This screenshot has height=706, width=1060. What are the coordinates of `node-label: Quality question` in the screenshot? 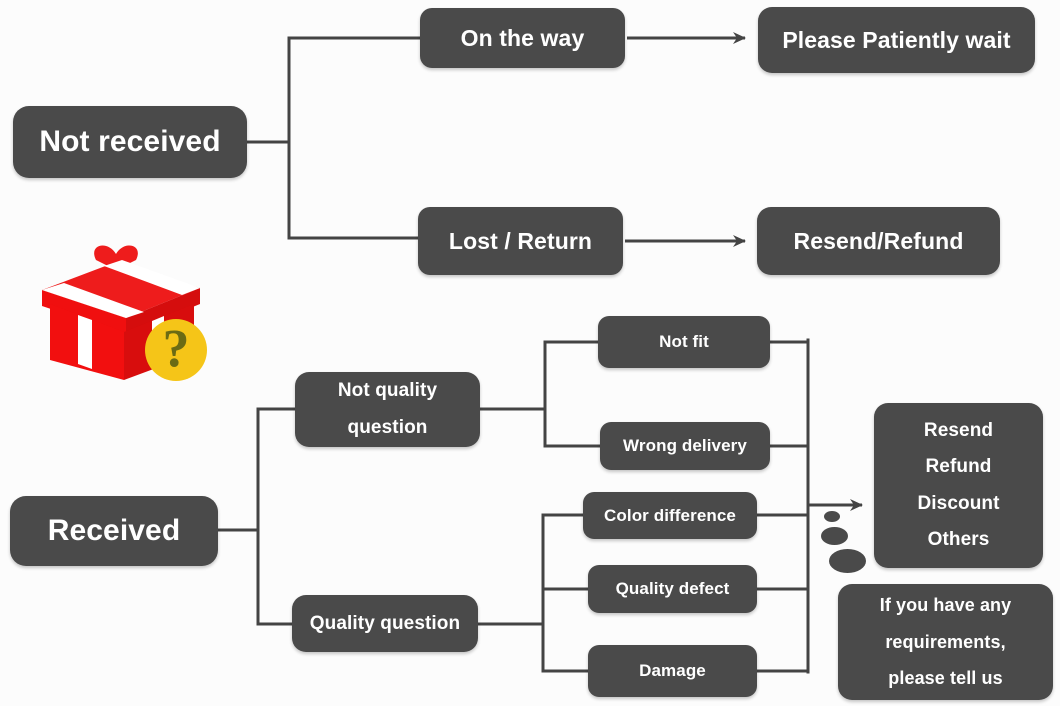 It's located at (385, 623).